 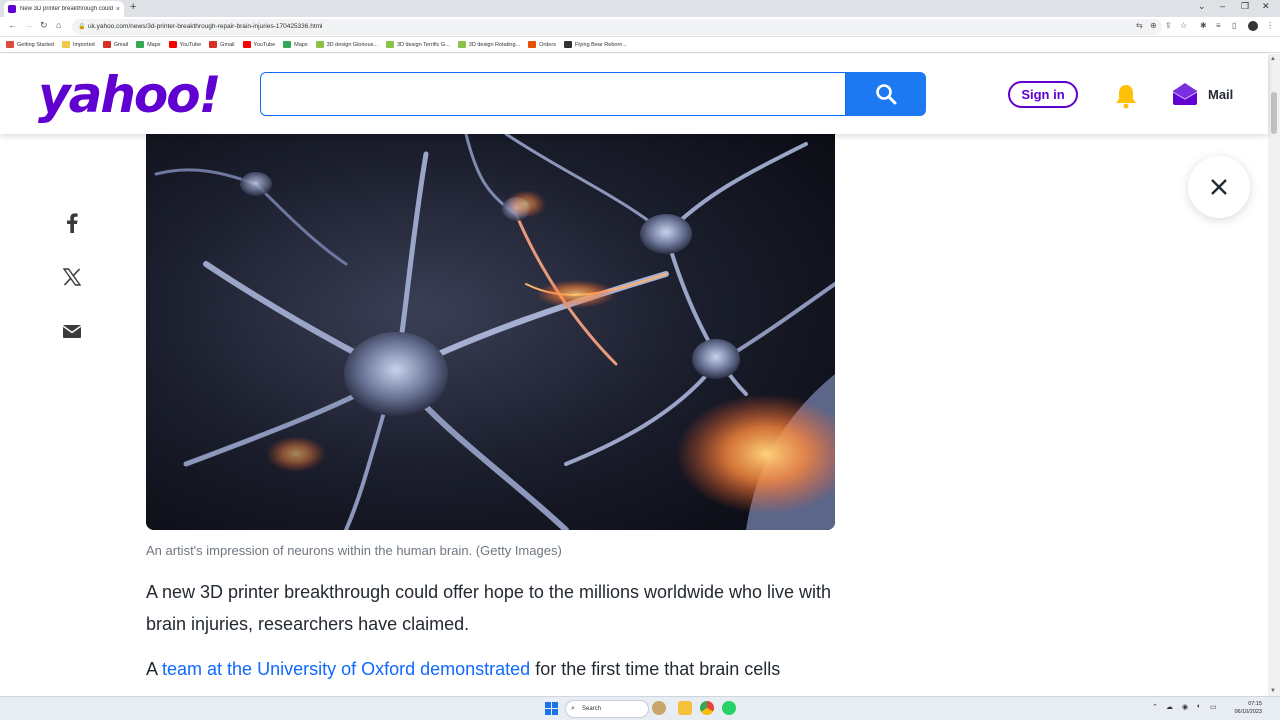 I want to click on yahoo-logo: yahoo!, so click(x=129, y=95).